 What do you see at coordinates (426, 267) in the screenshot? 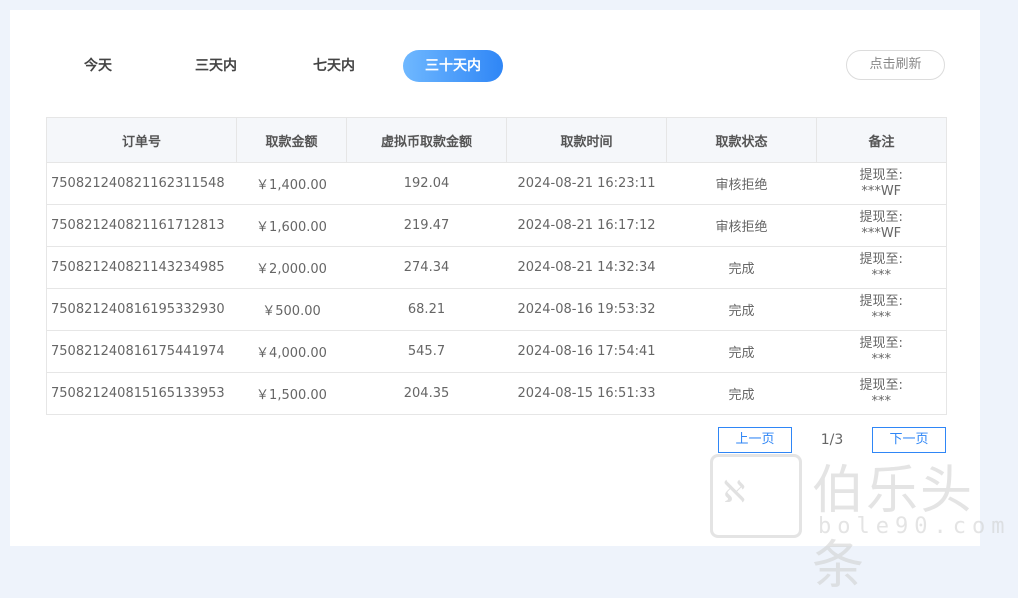
I see `crypto-amount-cell: 274.34` at bounding box center [426, 267].